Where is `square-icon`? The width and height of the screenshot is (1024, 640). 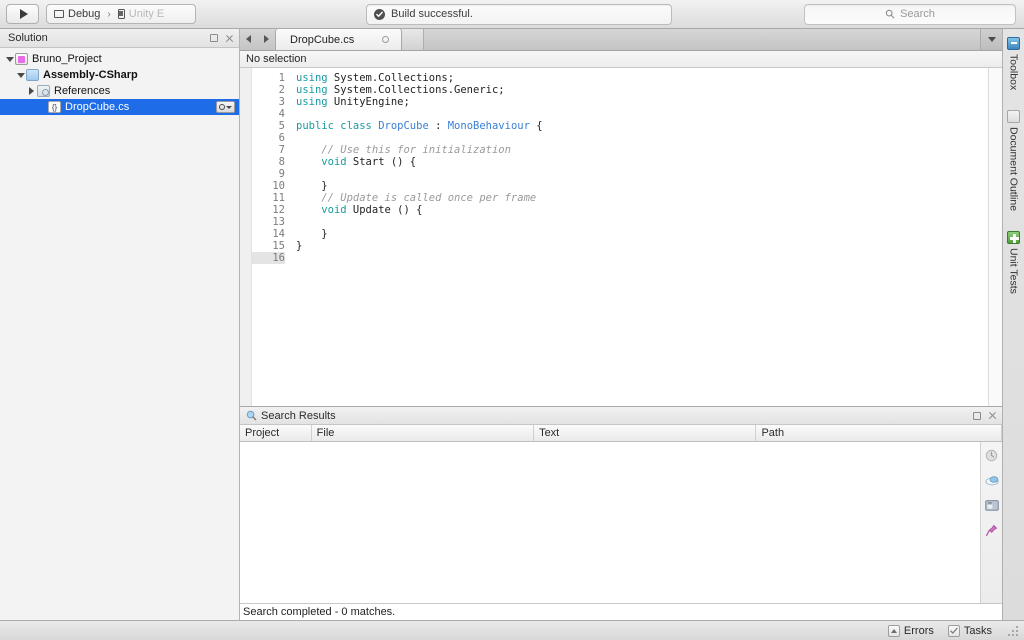 square-icon is located at coordinates (59, 14).